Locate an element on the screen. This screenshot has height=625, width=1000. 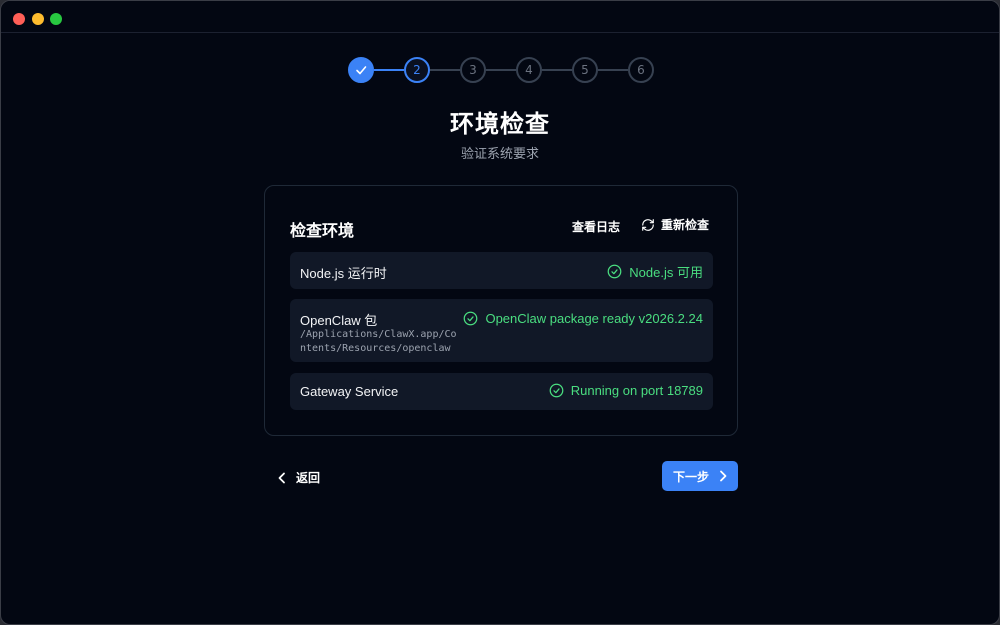
next-label: 下一步 is located at coordinates (690, 476).